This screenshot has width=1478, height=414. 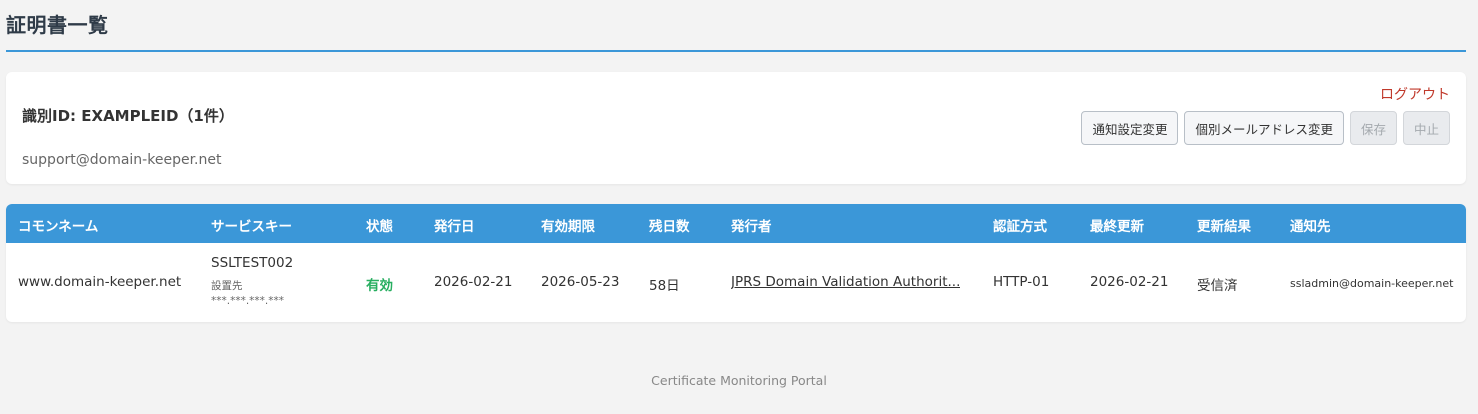 What do you see at coordinates (568, 225) in the screenshot?
I see `column-header-expiry: 有効期限` at bounding box center [568, 225].